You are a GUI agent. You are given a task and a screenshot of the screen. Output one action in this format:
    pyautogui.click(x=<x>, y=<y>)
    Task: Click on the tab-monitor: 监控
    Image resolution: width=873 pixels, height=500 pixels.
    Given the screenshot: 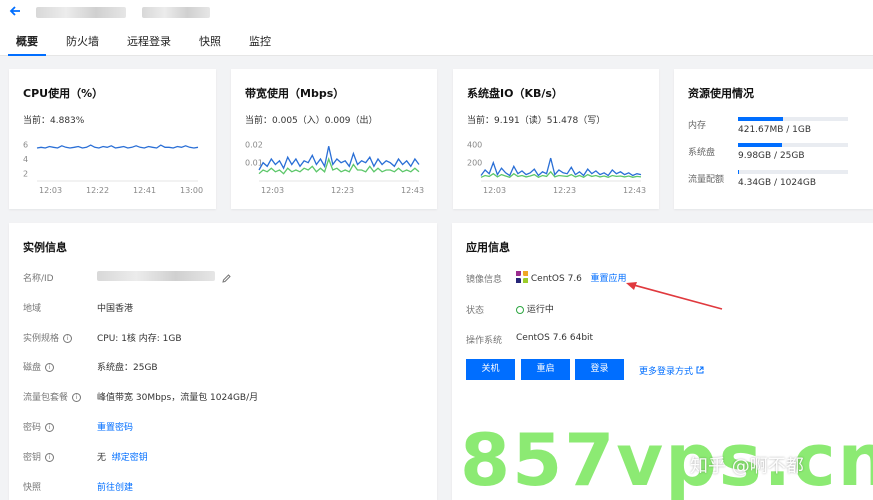 What is the action you would take?
    pyautogui.click(x=260, y=43)
    